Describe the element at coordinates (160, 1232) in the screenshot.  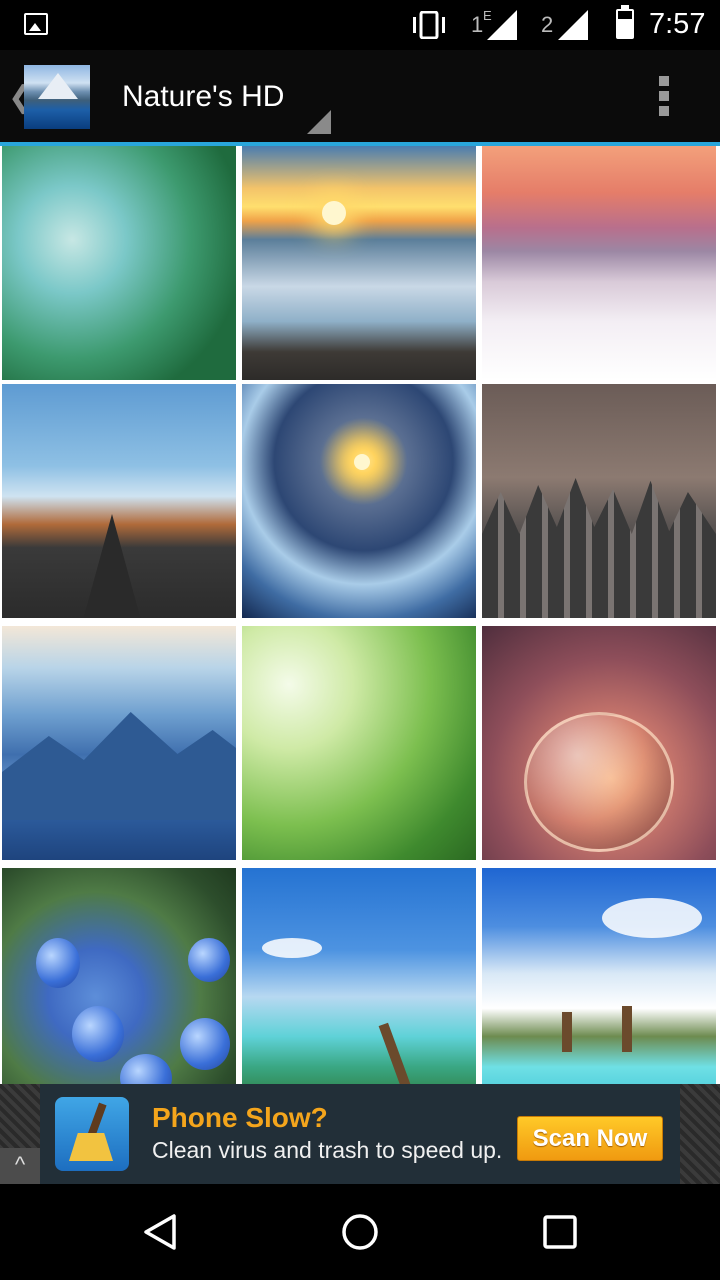
I see `back-triangle-icon` at that location.